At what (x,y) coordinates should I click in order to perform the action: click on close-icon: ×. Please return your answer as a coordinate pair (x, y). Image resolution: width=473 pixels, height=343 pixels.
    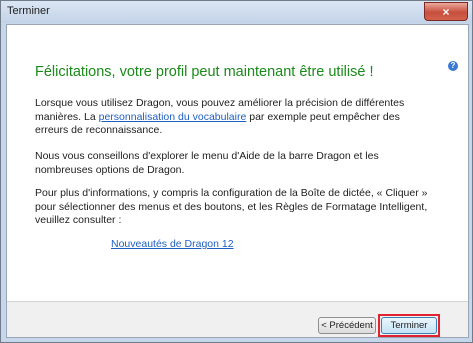
    Looking at the image, I should click on (446, 11).